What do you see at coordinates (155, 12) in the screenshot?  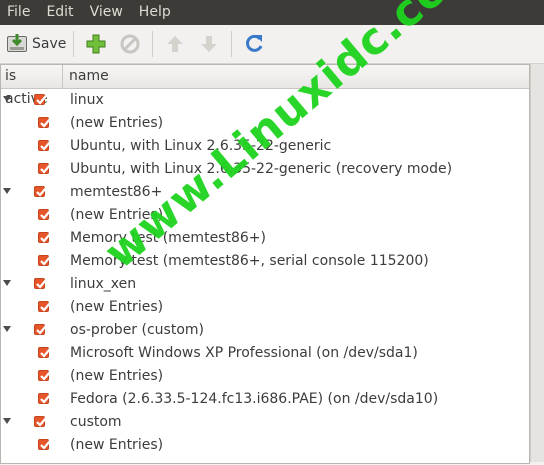 I see `menu-help: Help` at bounding box center [155, 12].